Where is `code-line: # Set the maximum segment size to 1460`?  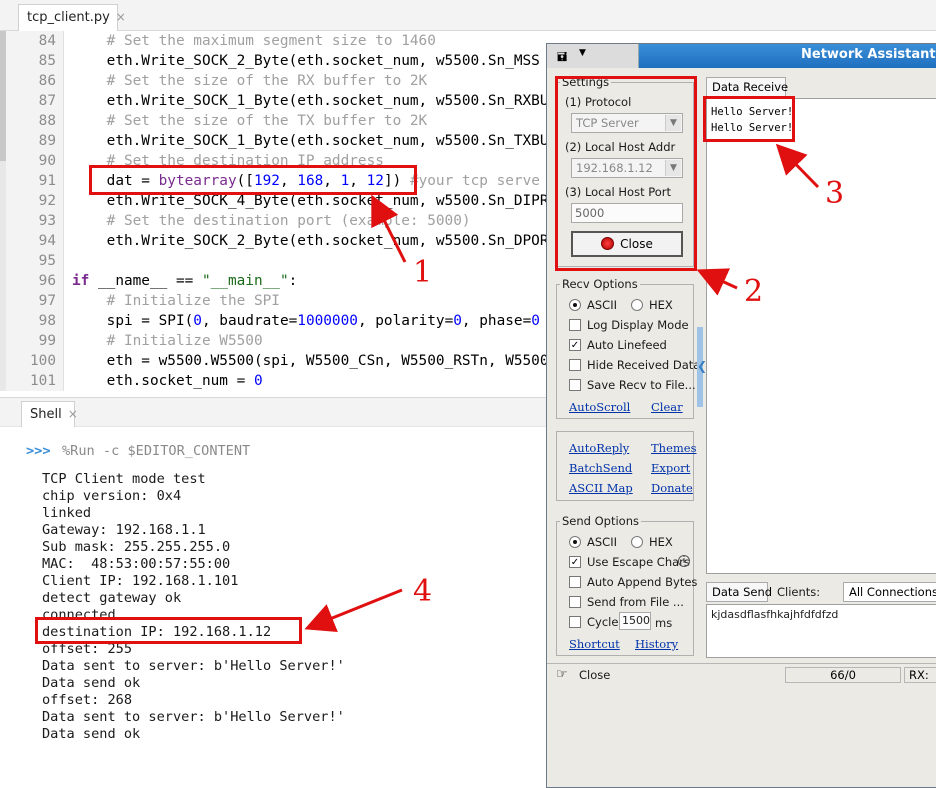
code-line: # Set the maximum segment size to 1460 is located at coordinates (254, 41).